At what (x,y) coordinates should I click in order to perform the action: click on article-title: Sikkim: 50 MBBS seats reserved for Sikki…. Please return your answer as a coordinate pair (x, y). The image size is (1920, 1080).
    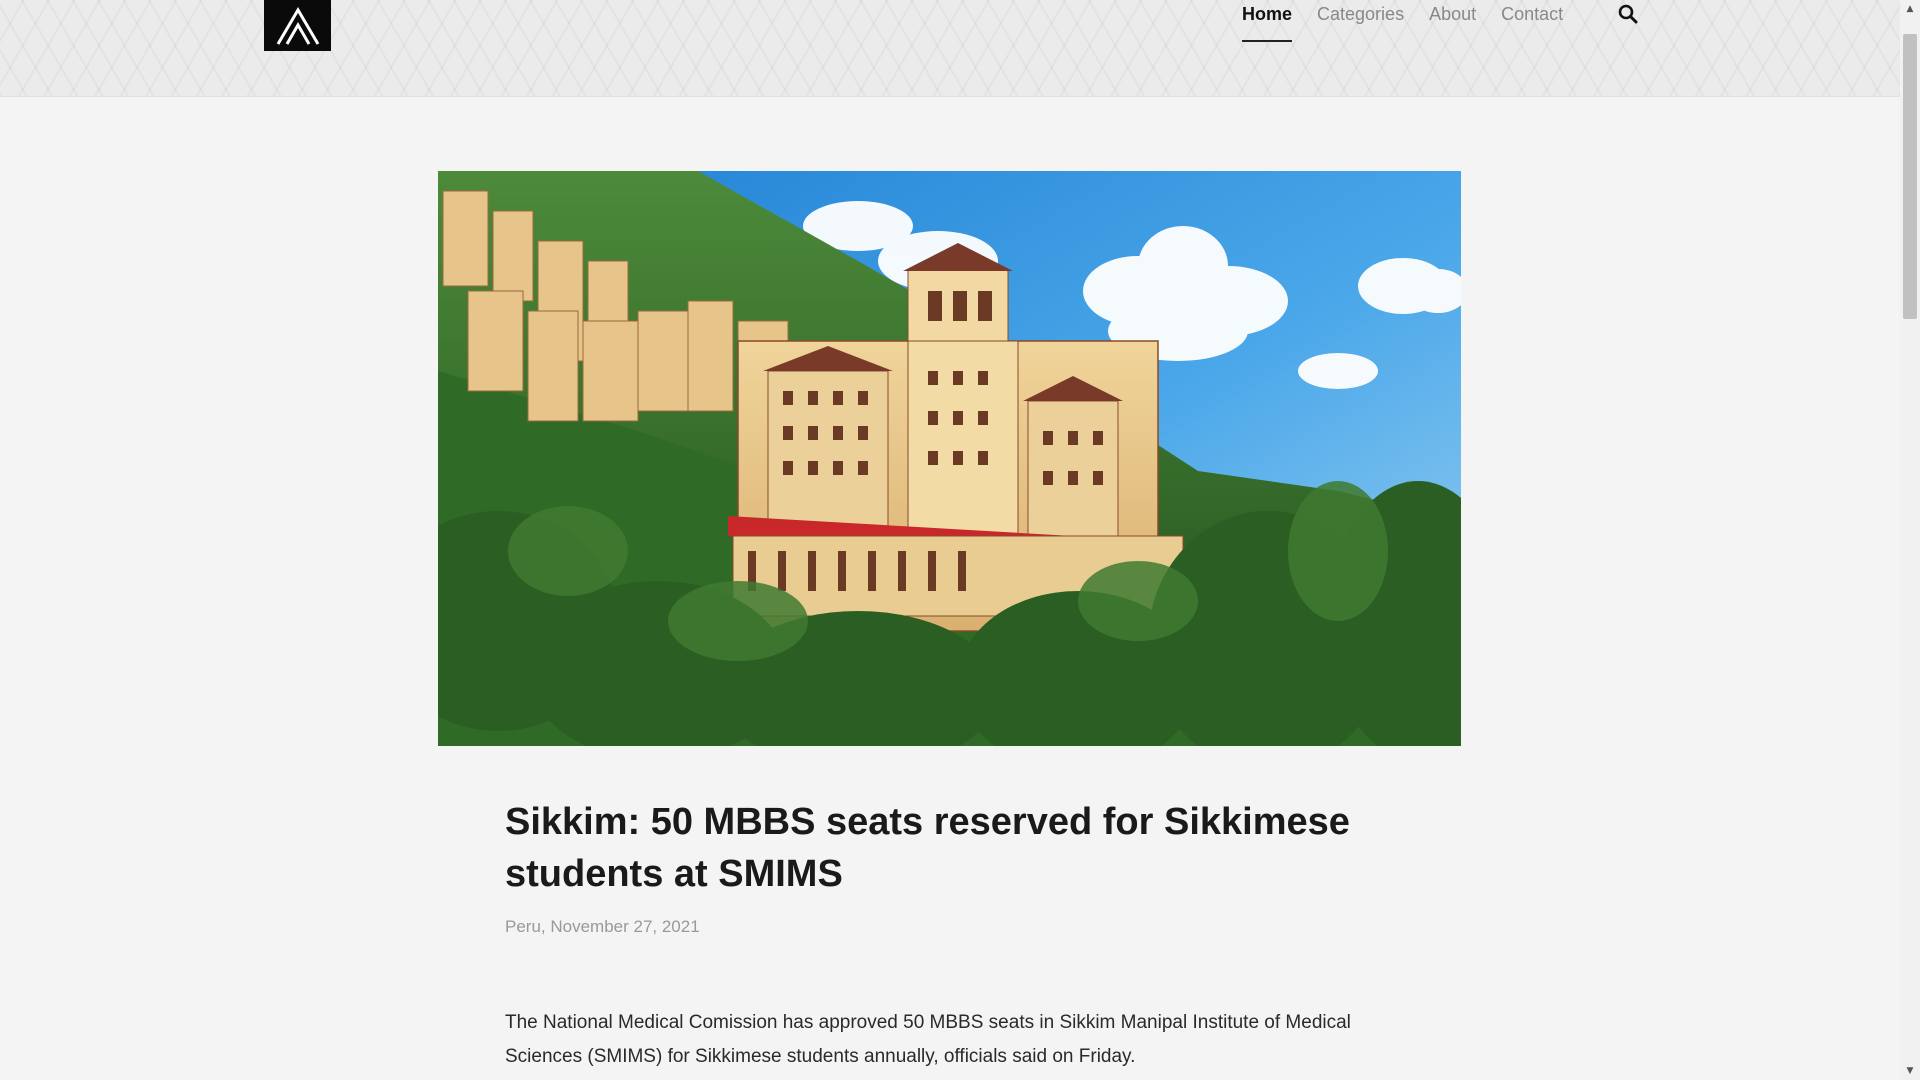
    Looking at the image, I should click on (927, 848).